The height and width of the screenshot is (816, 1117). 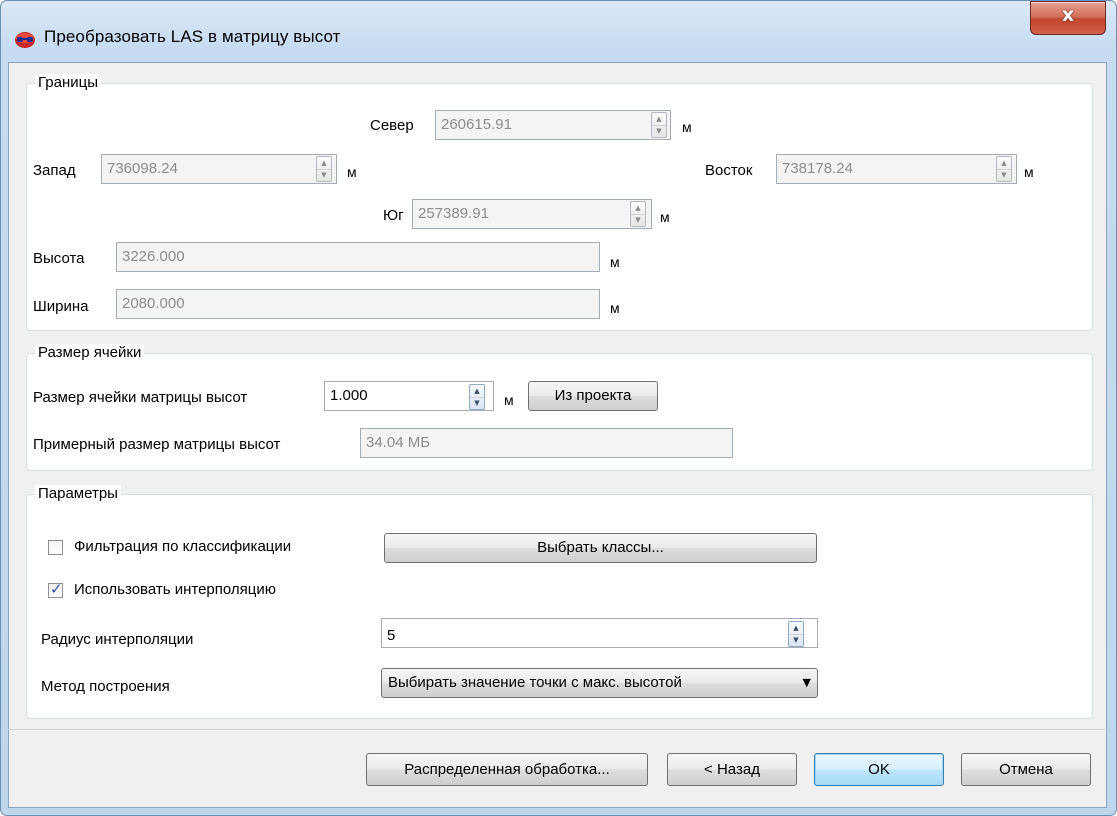 What do you see at coordinates (175, 589) in the screenshot?
I see `interpolation-label: Использовать интерполяцию` at bounding box center [175, 589].